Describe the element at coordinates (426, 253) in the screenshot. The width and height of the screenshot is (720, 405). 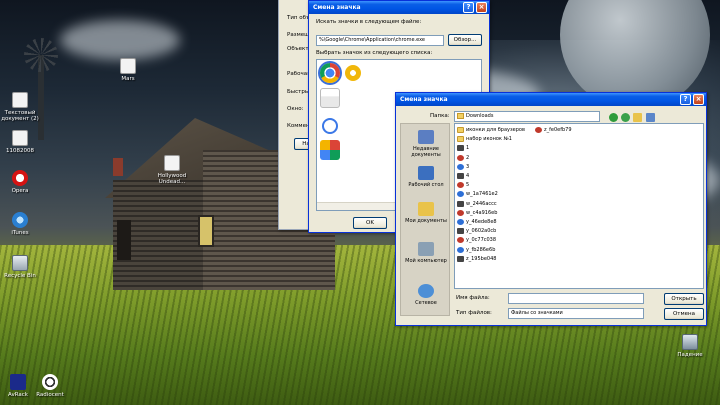
I see `place-my-computer: Мой компьютер` at that location.